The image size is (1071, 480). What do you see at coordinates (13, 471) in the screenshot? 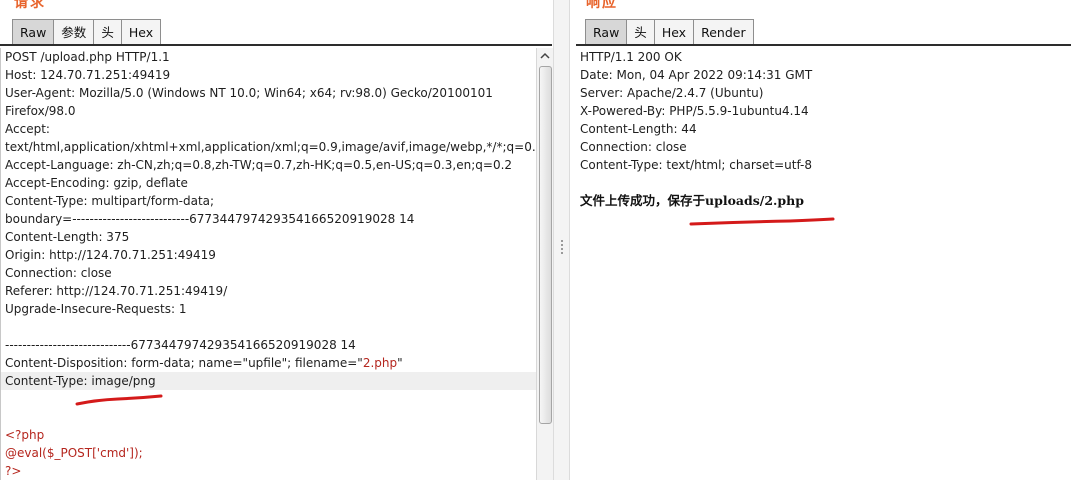
I see `php-code-line: ?>` at bounding box center [13, 471].